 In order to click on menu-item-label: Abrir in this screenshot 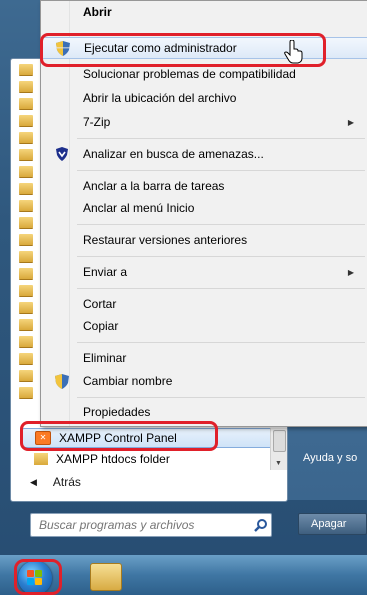, I will do `click(97, 12)`.